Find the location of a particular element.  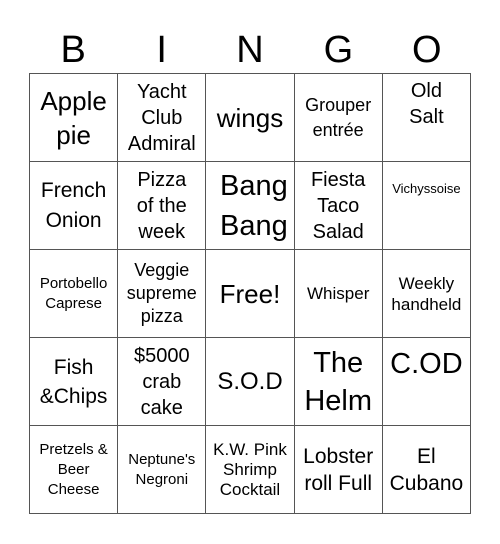

bingo-cell: Free! is located at coordinates (250, 294).